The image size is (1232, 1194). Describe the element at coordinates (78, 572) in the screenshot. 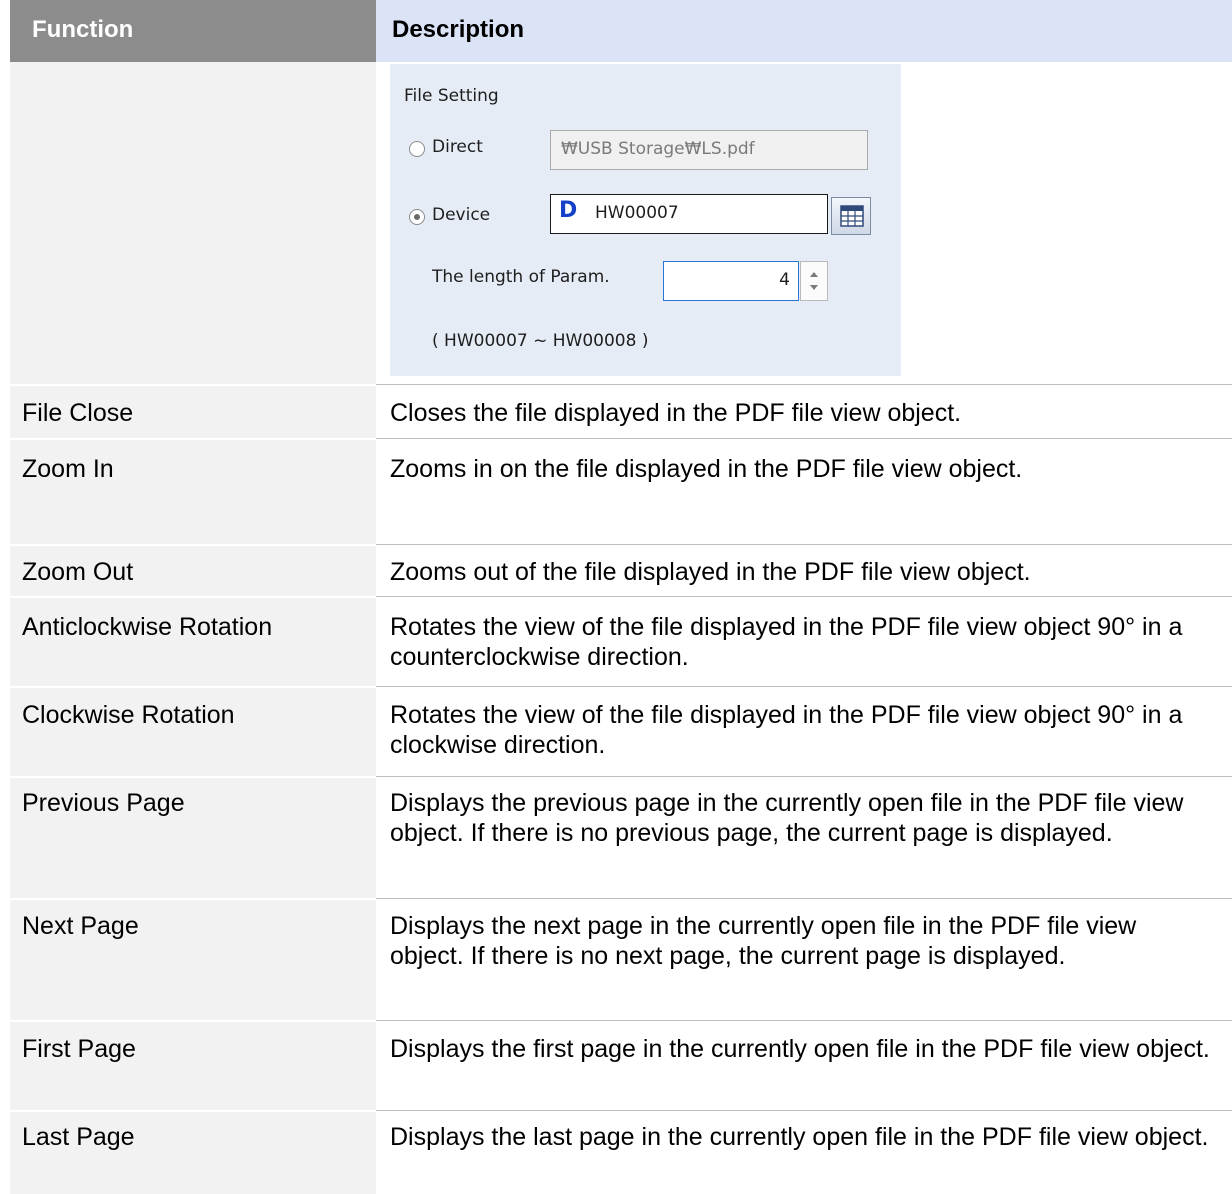

I see `function-label: Zoom Out` at that location.